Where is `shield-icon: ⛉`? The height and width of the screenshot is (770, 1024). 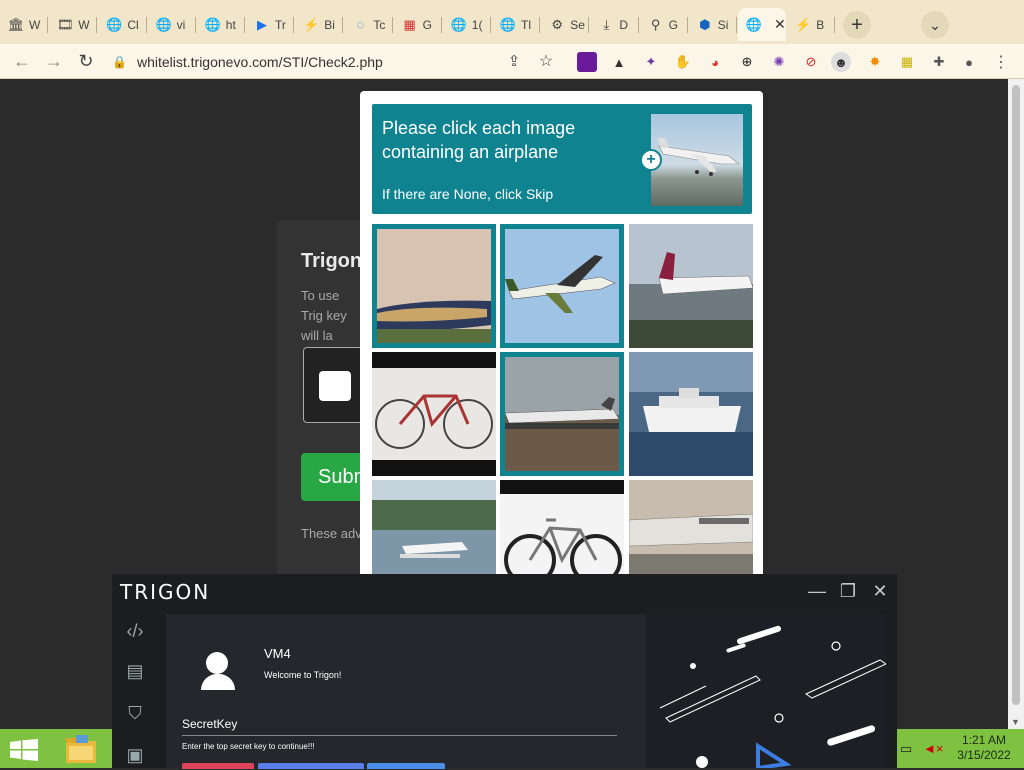 shield-icon: ⛉ is located at coordinates (135, 713).